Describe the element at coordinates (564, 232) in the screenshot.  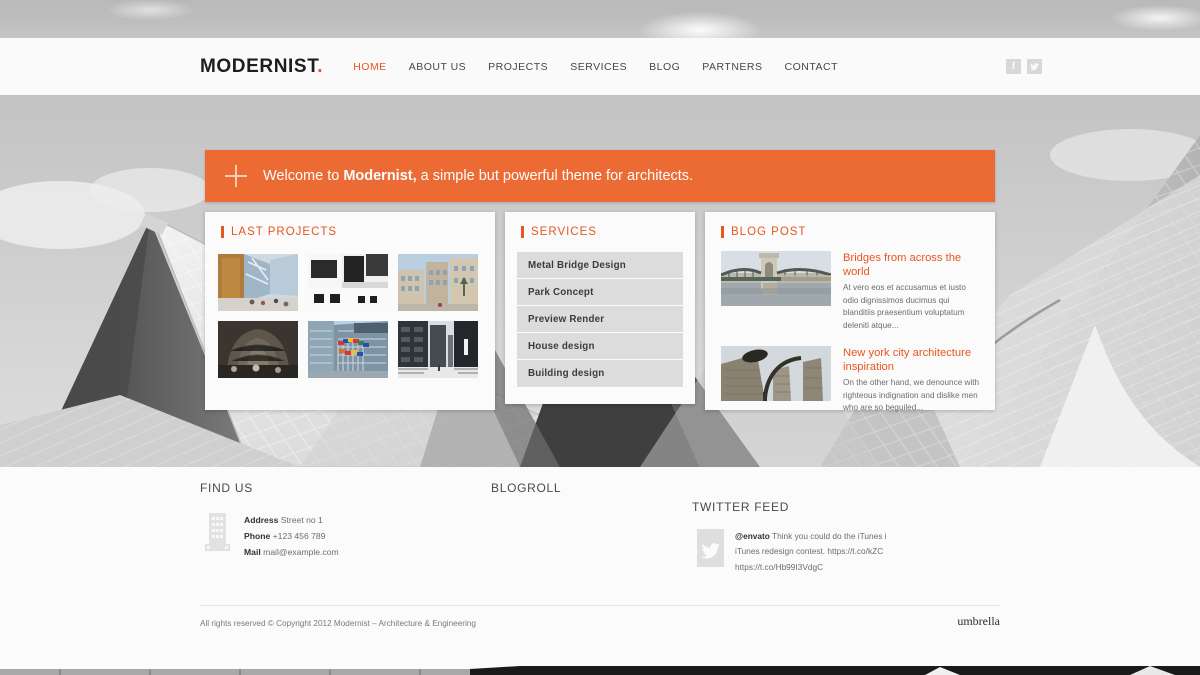
I see `heading-label: SERVICES` at that location.